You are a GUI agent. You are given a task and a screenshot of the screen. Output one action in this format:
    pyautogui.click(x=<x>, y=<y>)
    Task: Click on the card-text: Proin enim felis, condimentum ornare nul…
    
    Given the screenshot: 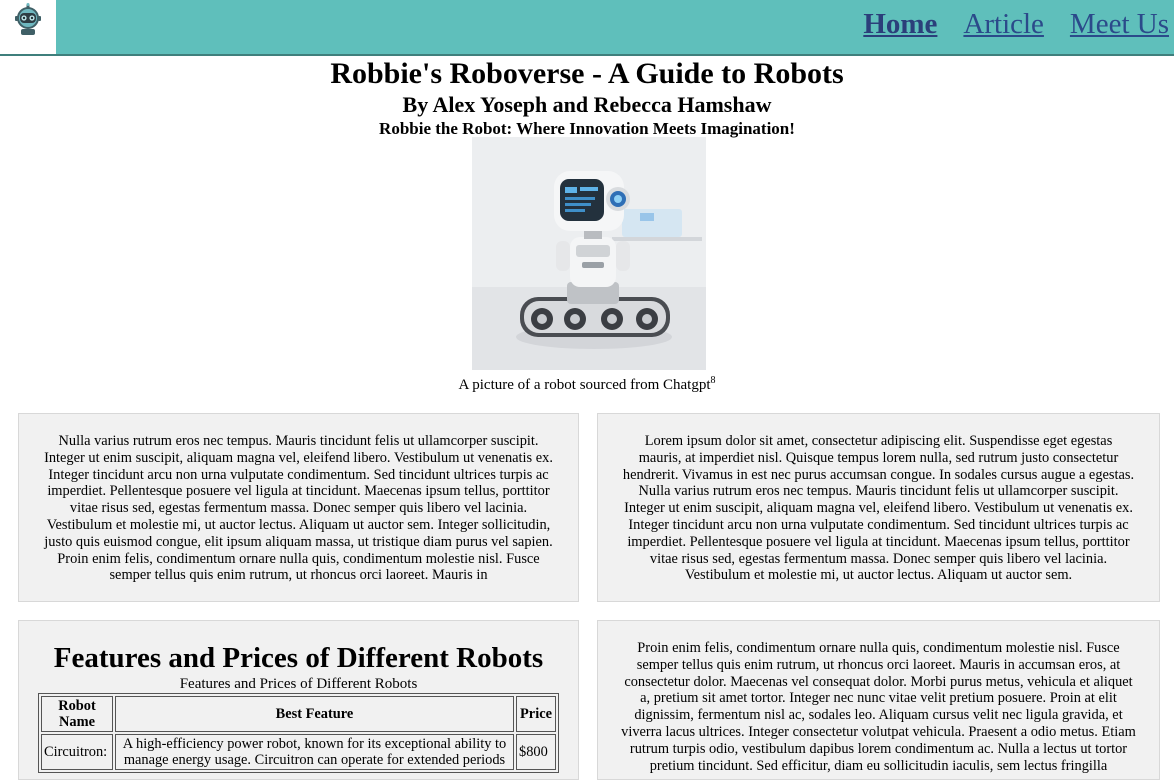 What is the action you would take?
    pyautogui.click(x=878, y=707)
    